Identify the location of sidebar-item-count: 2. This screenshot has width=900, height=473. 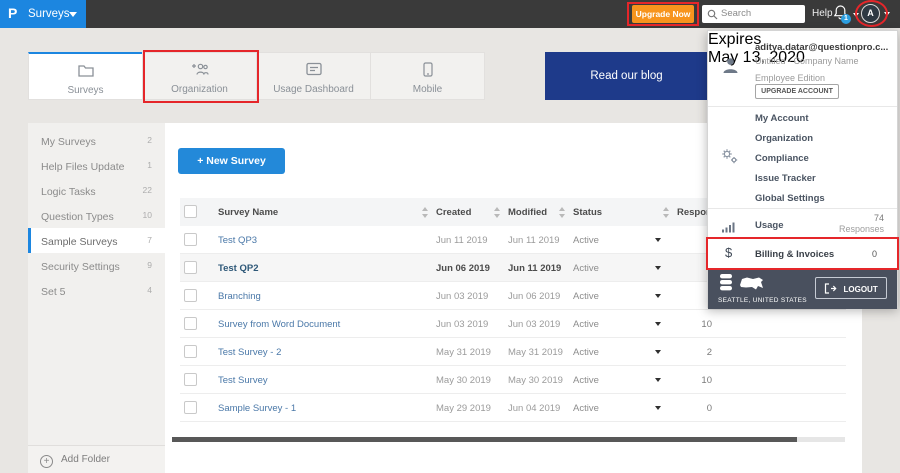
(149, 140).